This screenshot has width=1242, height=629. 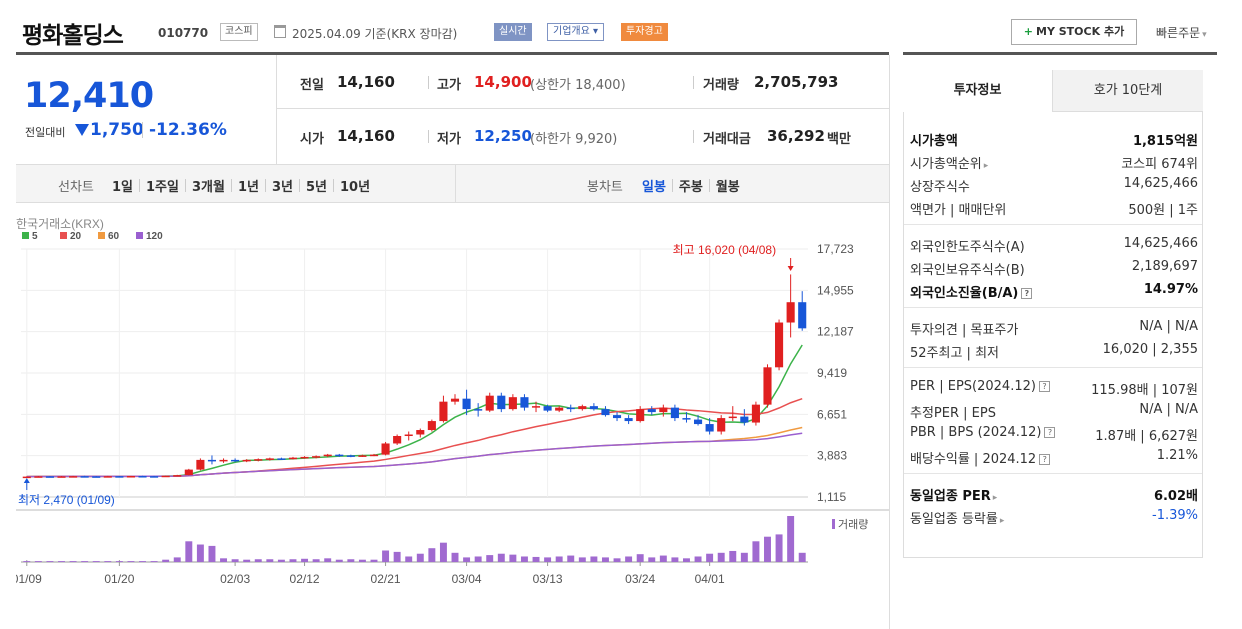 I want to click on base-date: 2025.04.09 기준(KRX 장마감), so click(x=375, y=34).